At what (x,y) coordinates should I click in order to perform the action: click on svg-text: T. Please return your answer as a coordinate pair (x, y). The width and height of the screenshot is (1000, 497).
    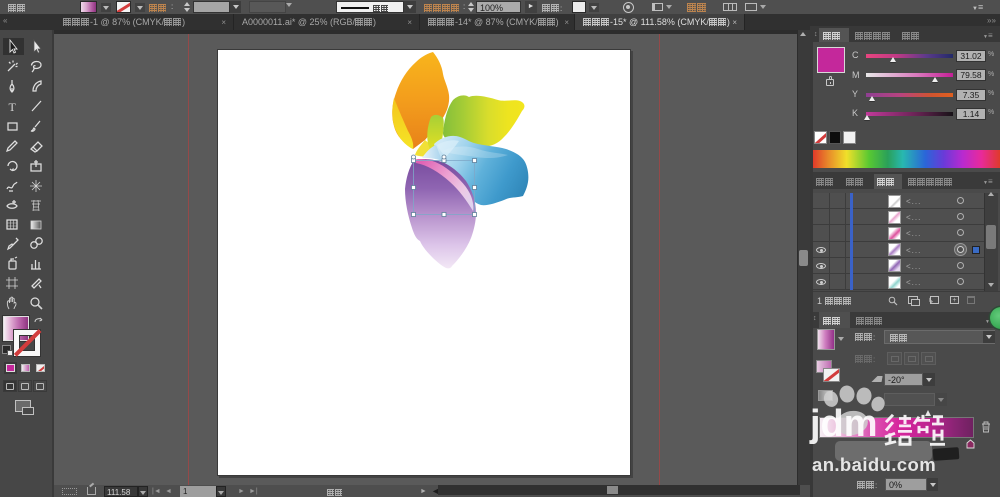
    Looking at the image, I should click on (13, 107).